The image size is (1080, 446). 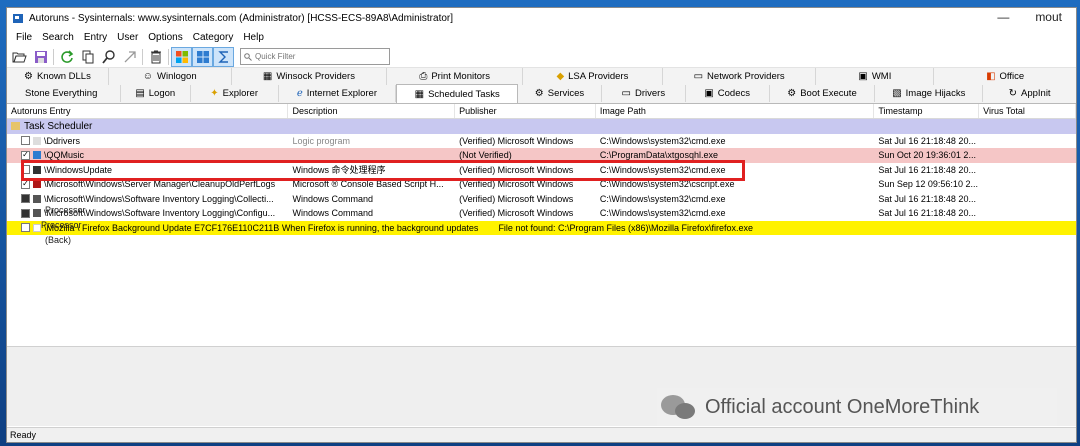 I want to click on column-timestamp: Timestamp, so click(x=927, y=111).